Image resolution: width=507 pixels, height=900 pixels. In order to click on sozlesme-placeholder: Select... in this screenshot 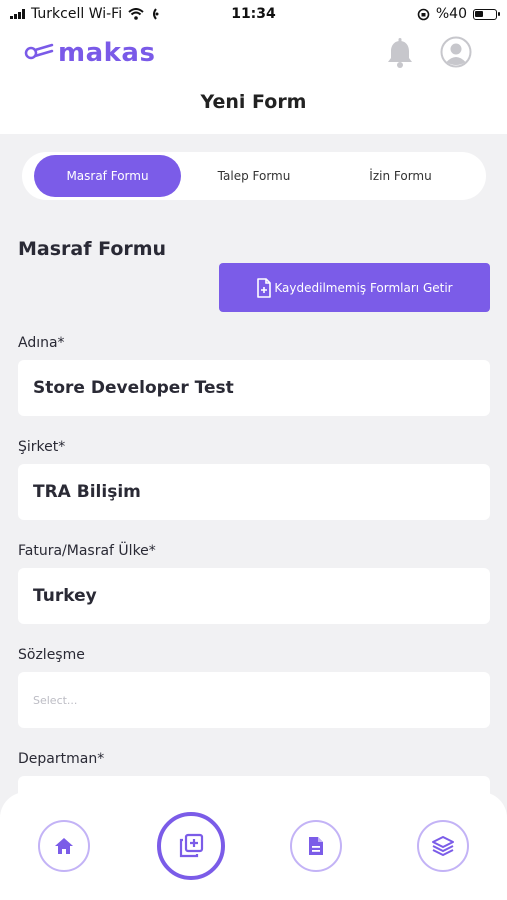, I will do `click(55, 700)`.